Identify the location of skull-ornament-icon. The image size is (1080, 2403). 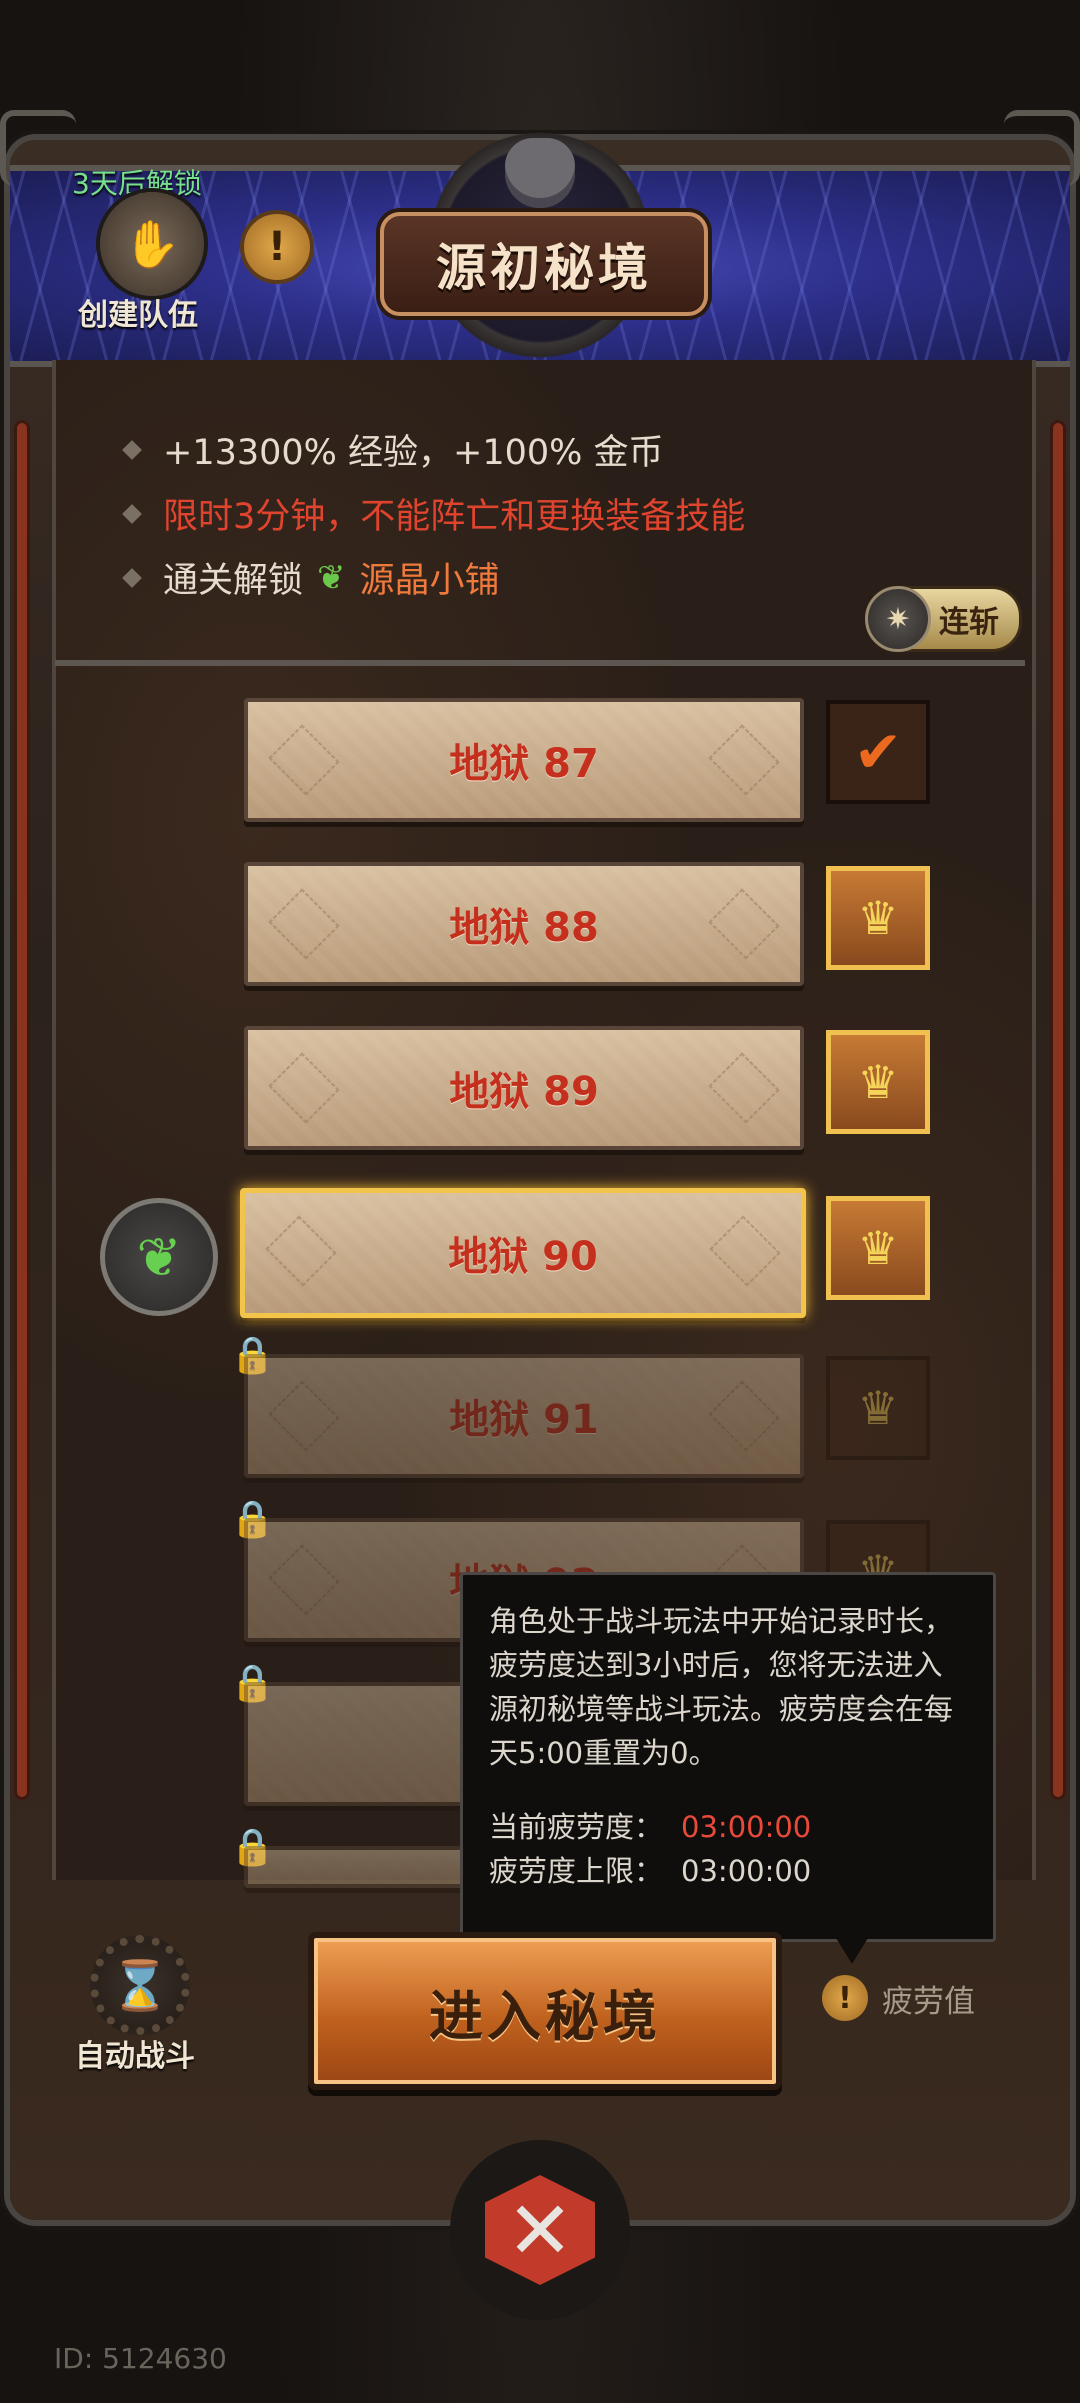
(540, 173).